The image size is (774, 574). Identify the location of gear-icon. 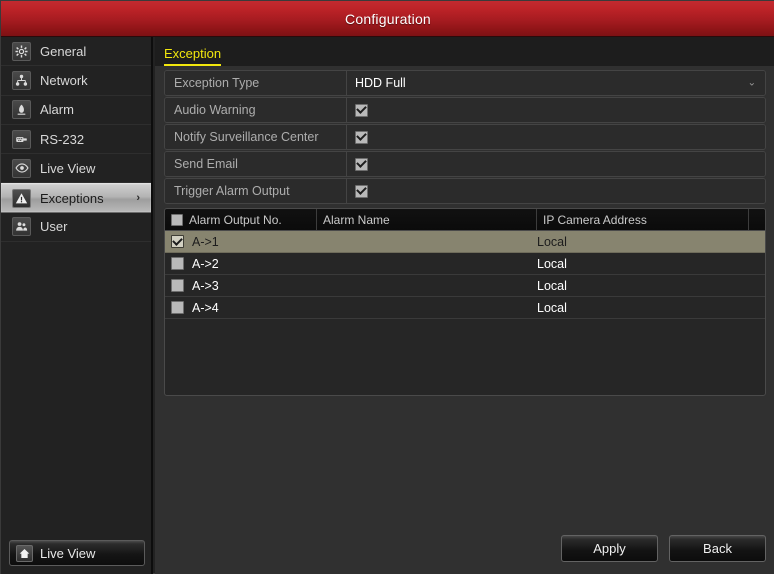
(21, 51).